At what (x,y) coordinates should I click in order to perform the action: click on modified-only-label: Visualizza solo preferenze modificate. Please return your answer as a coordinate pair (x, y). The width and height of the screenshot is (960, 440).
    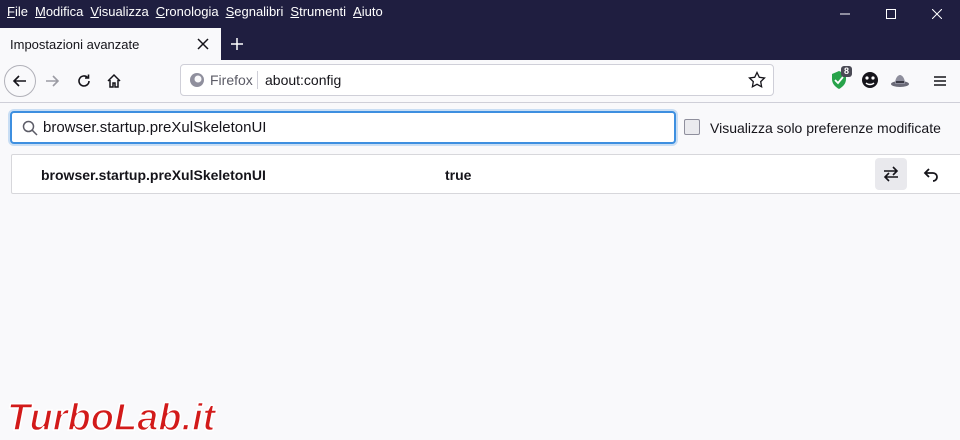
    Looking at the image, I should click on (825, 128).